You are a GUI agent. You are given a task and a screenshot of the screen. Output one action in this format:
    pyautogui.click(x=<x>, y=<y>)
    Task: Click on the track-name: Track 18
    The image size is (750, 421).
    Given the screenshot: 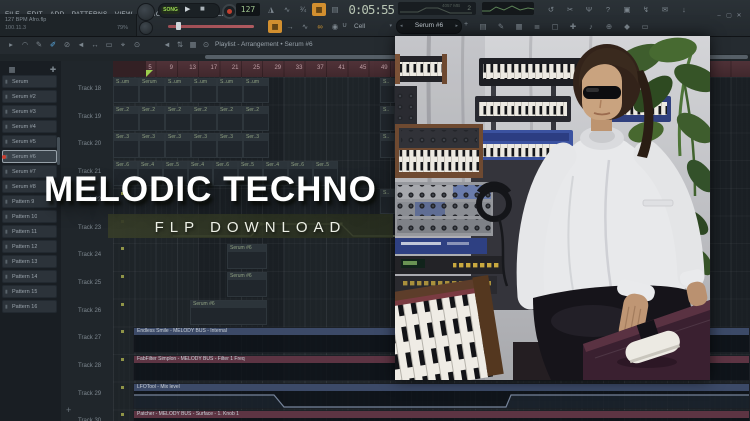 What is the action you would take?
    pyautogui.click(x=89, y=89)
    